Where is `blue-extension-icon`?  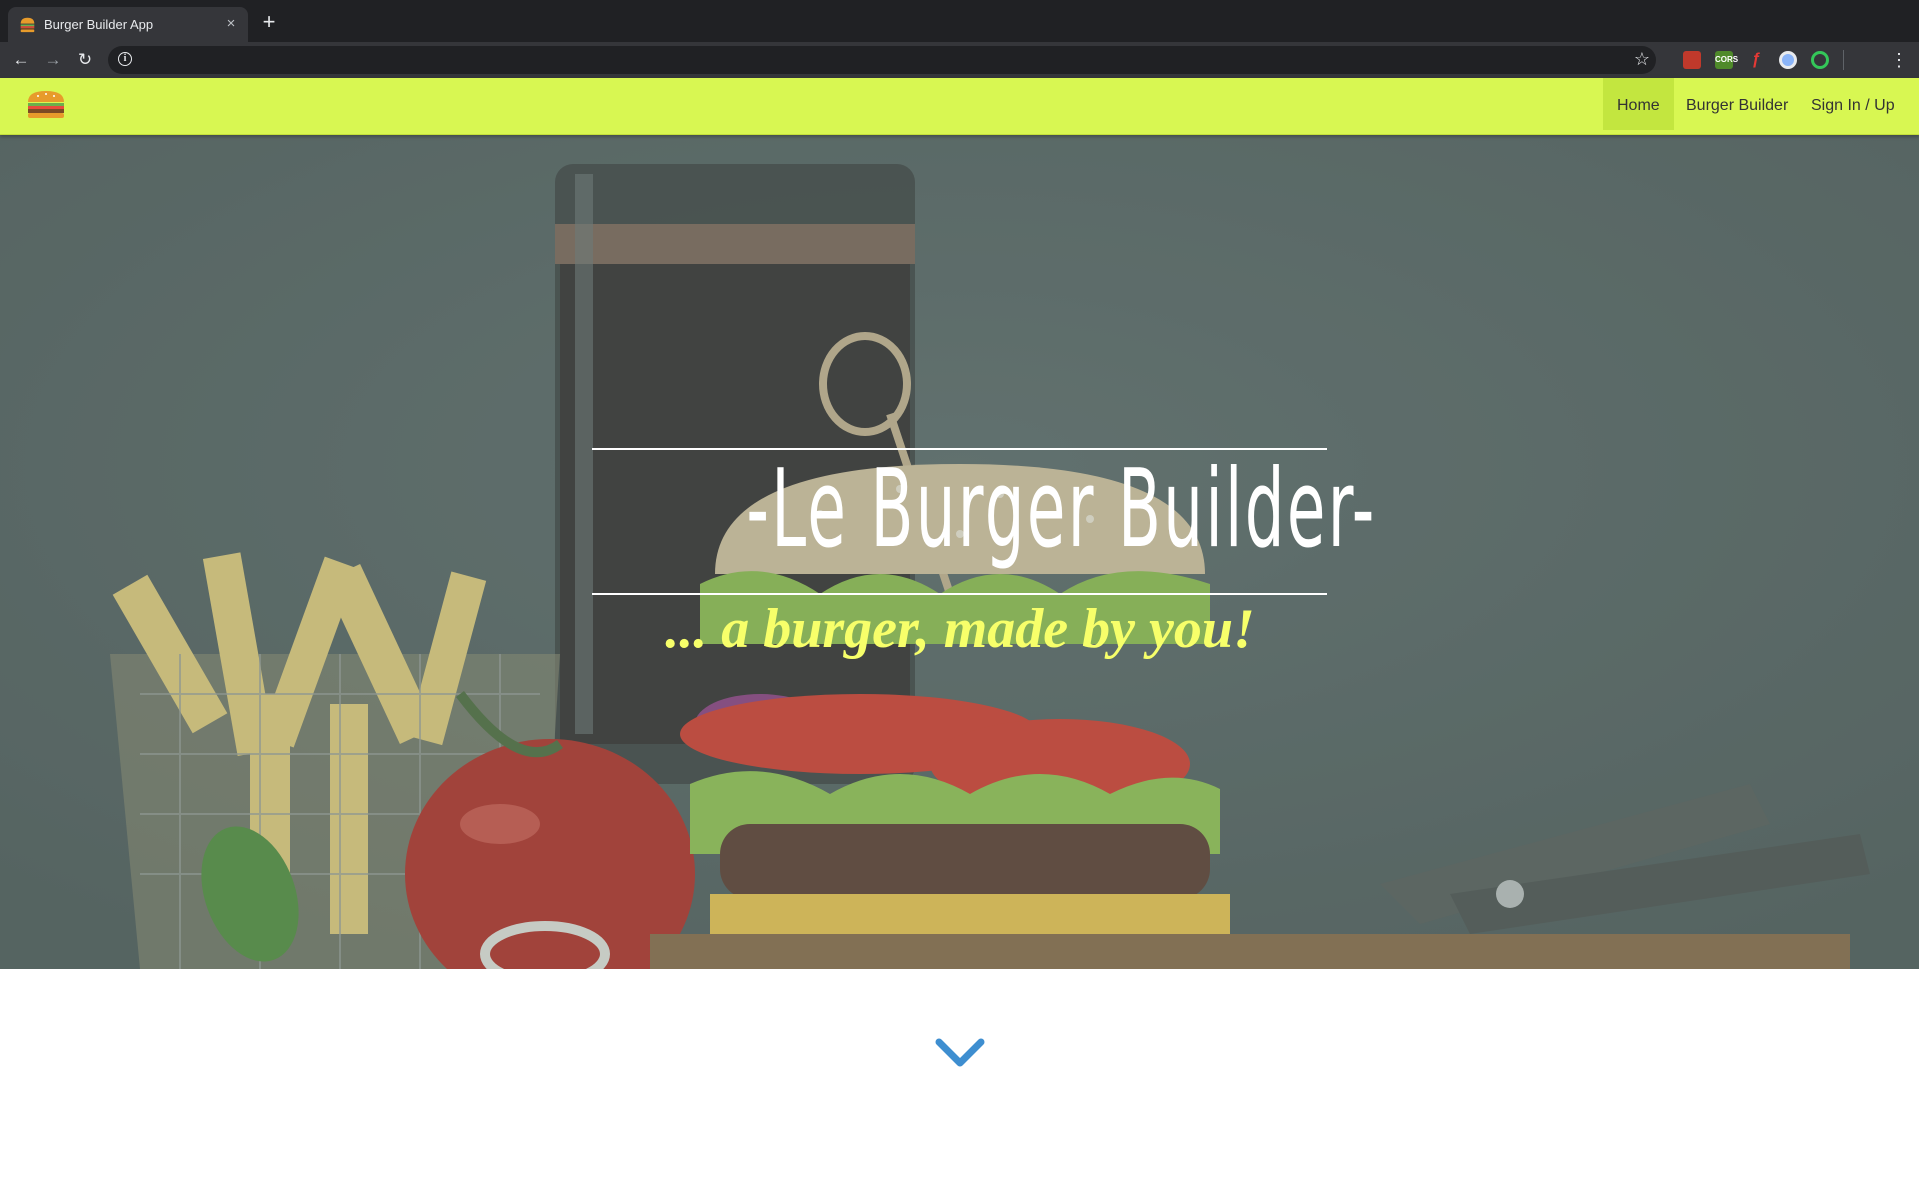 blue-extension-icon is located at coordinates (1788, 60).